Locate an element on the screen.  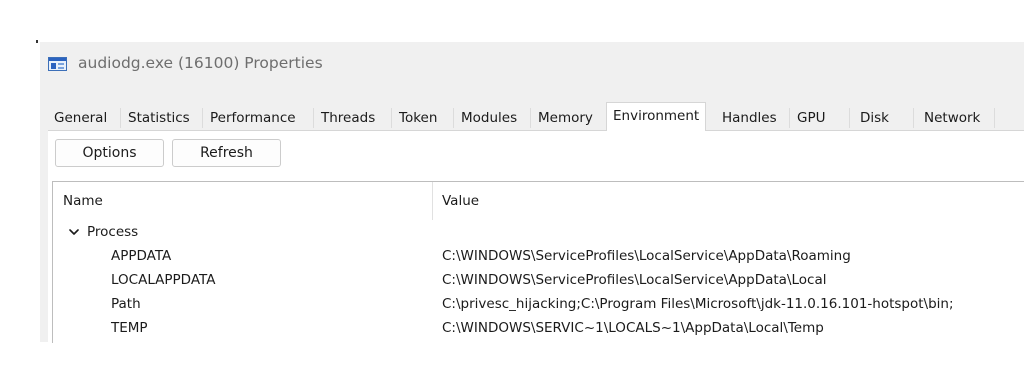
edge-mark is located at coordinates (37, 41).